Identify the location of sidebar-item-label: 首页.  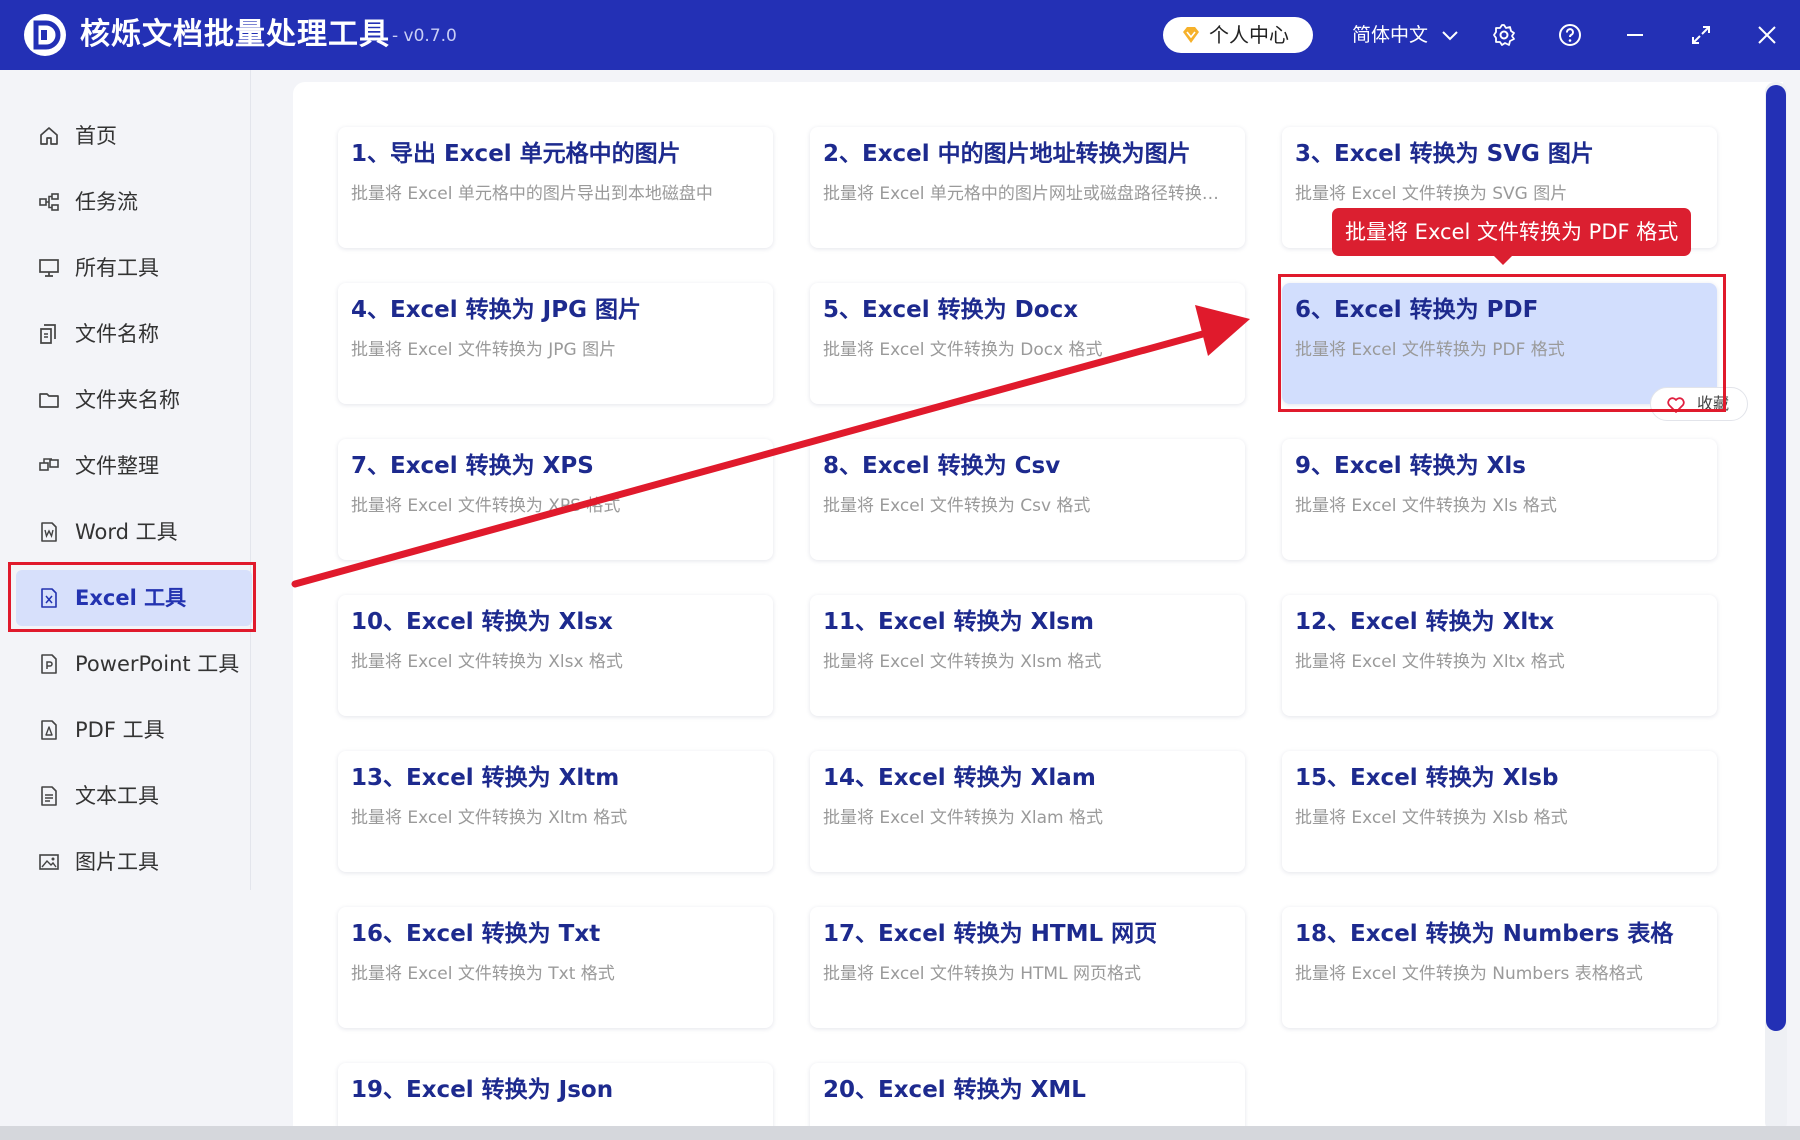
(96, 136).